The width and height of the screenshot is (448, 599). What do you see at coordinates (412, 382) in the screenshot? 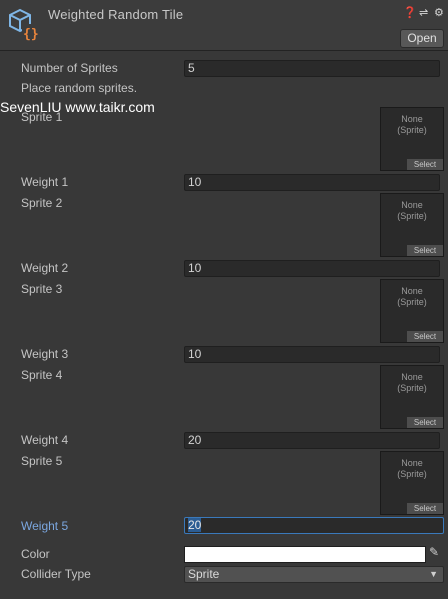
I see `sprite-4-none-text: None (Sprite)` at bounding box center [412, 382].